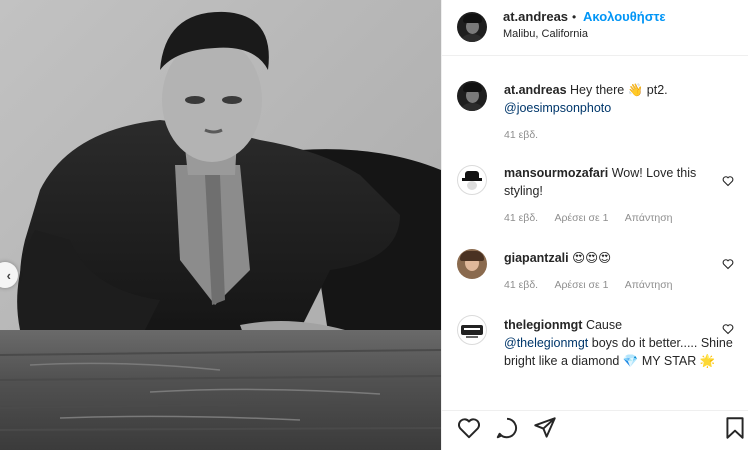 The height and width of the screenshot is (450, 748). I want to click on comment-username: mansourmozafari, so click(556, 173).